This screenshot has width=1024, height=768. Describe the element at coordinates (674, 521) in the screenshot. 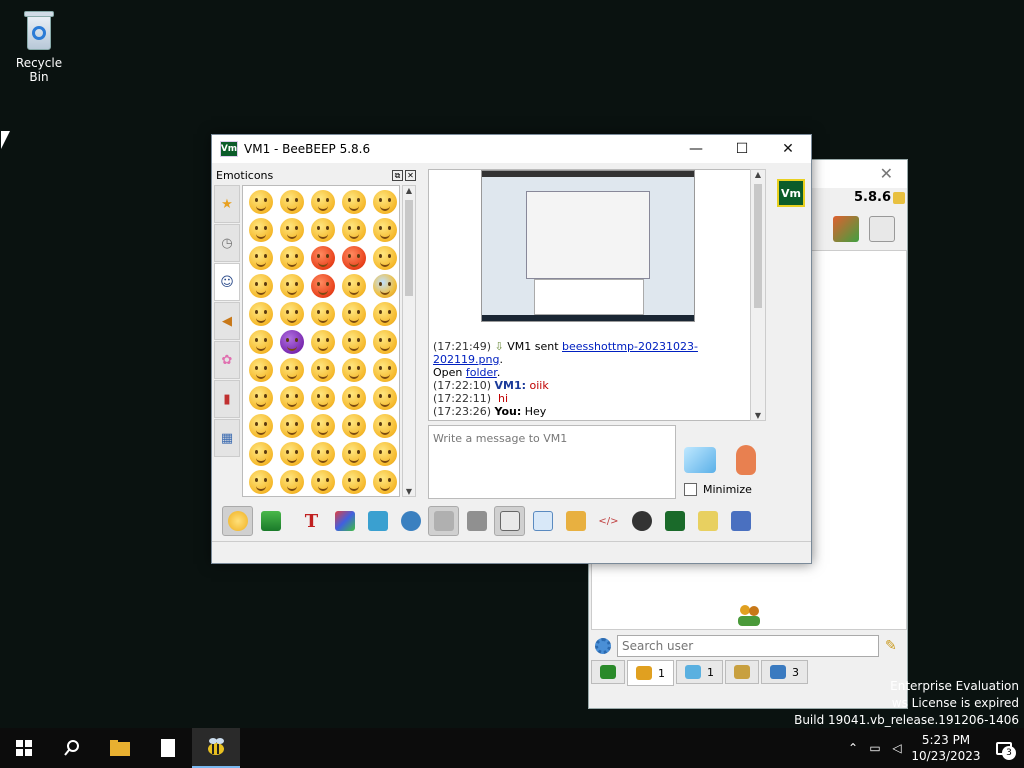

I see `share-desktop-button` at that location.